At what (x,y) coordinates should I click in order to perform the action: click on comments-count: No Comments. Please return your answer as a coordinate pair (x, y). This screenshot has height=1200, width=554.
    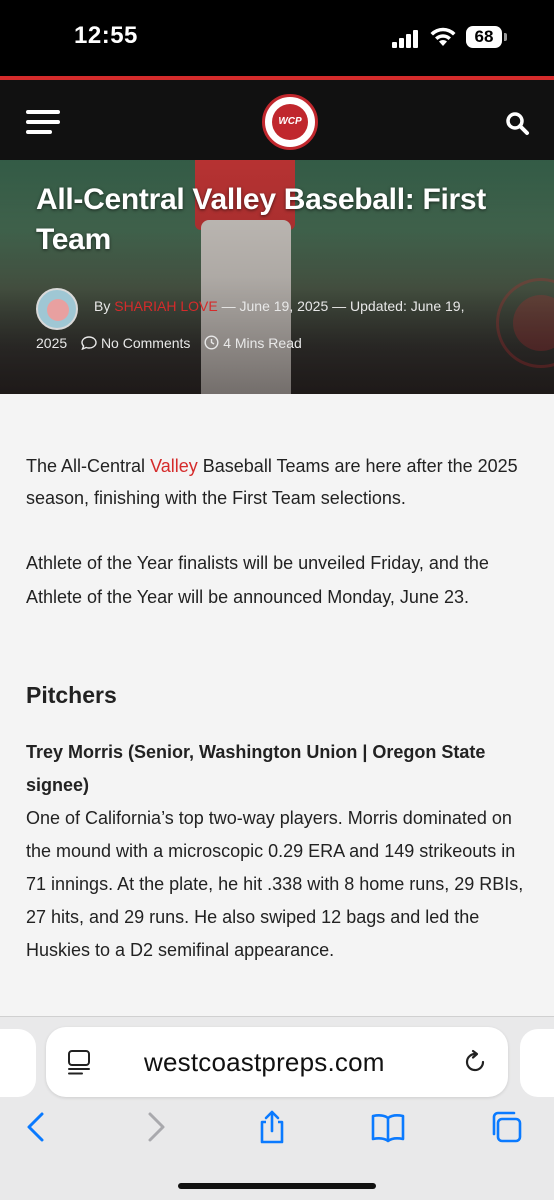
    Looking at the image, I should click on (145, 343).